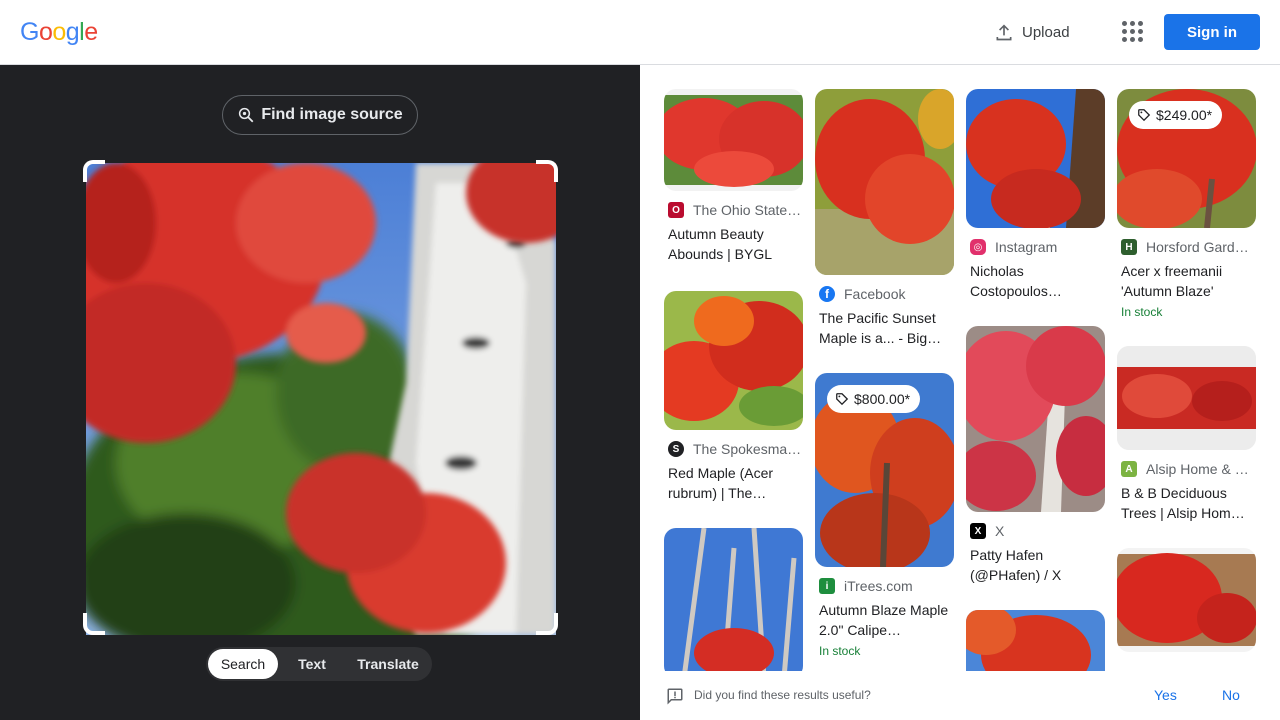  What do you see at coordinates (1231, 695) in the screenshot?
I see `feedback-no-button: No` at bounding box center [1231, 695].